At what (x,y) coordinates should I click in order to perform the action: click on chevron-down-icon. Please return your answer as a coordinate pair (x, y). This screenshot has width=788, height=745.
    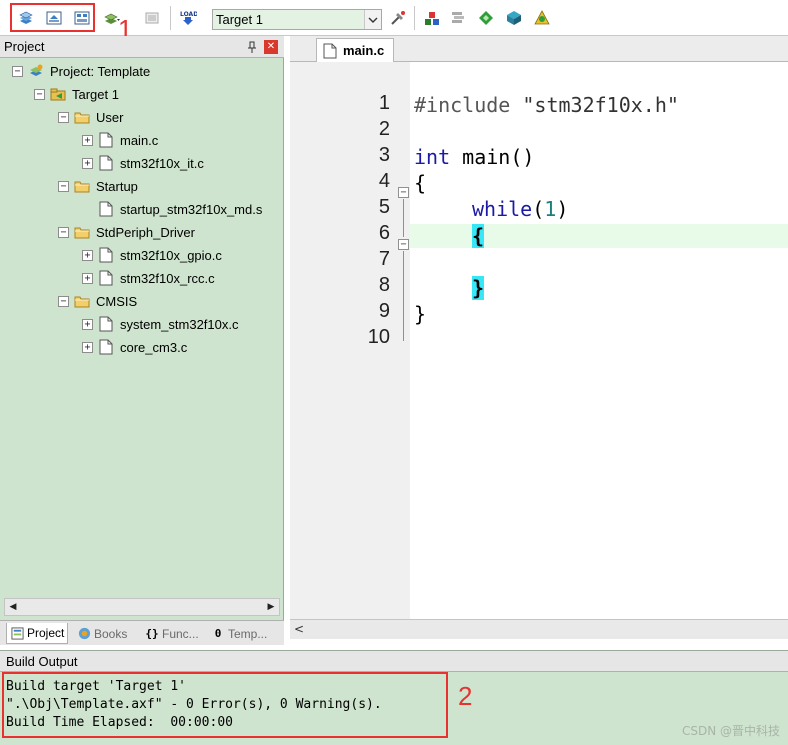
    Looking at the image, I should click on (372, 19).